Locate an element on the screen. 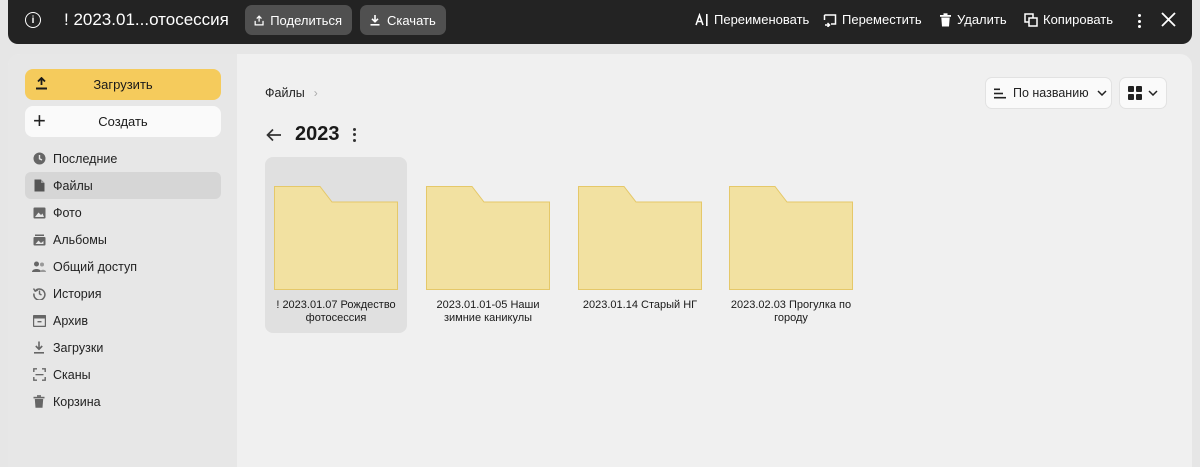 Image resolution: width=1200 pixels, height=467 pixels. sidebar-item-photo: Фото is located at coordinates (123, 212).